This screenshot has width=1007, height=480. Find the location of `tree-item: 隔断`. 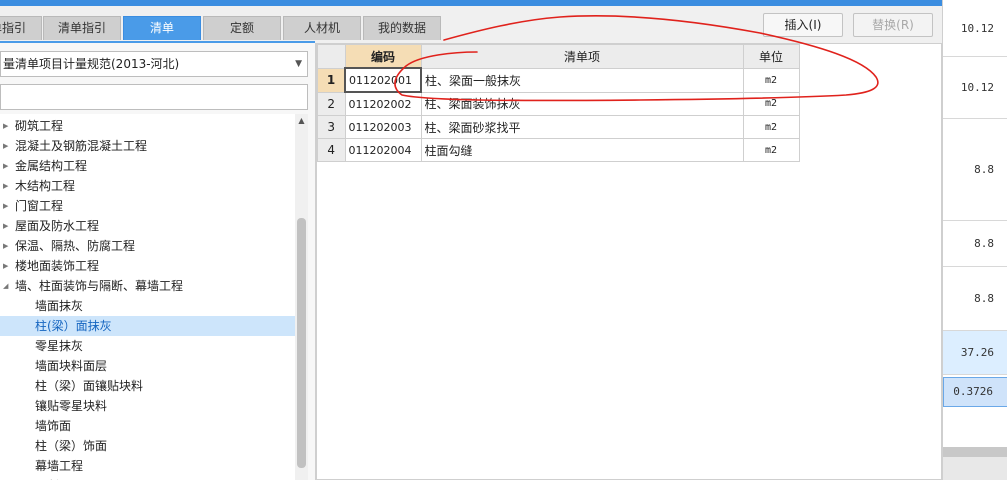

tree-item: 隔断 is located at coordinates (147, 478).